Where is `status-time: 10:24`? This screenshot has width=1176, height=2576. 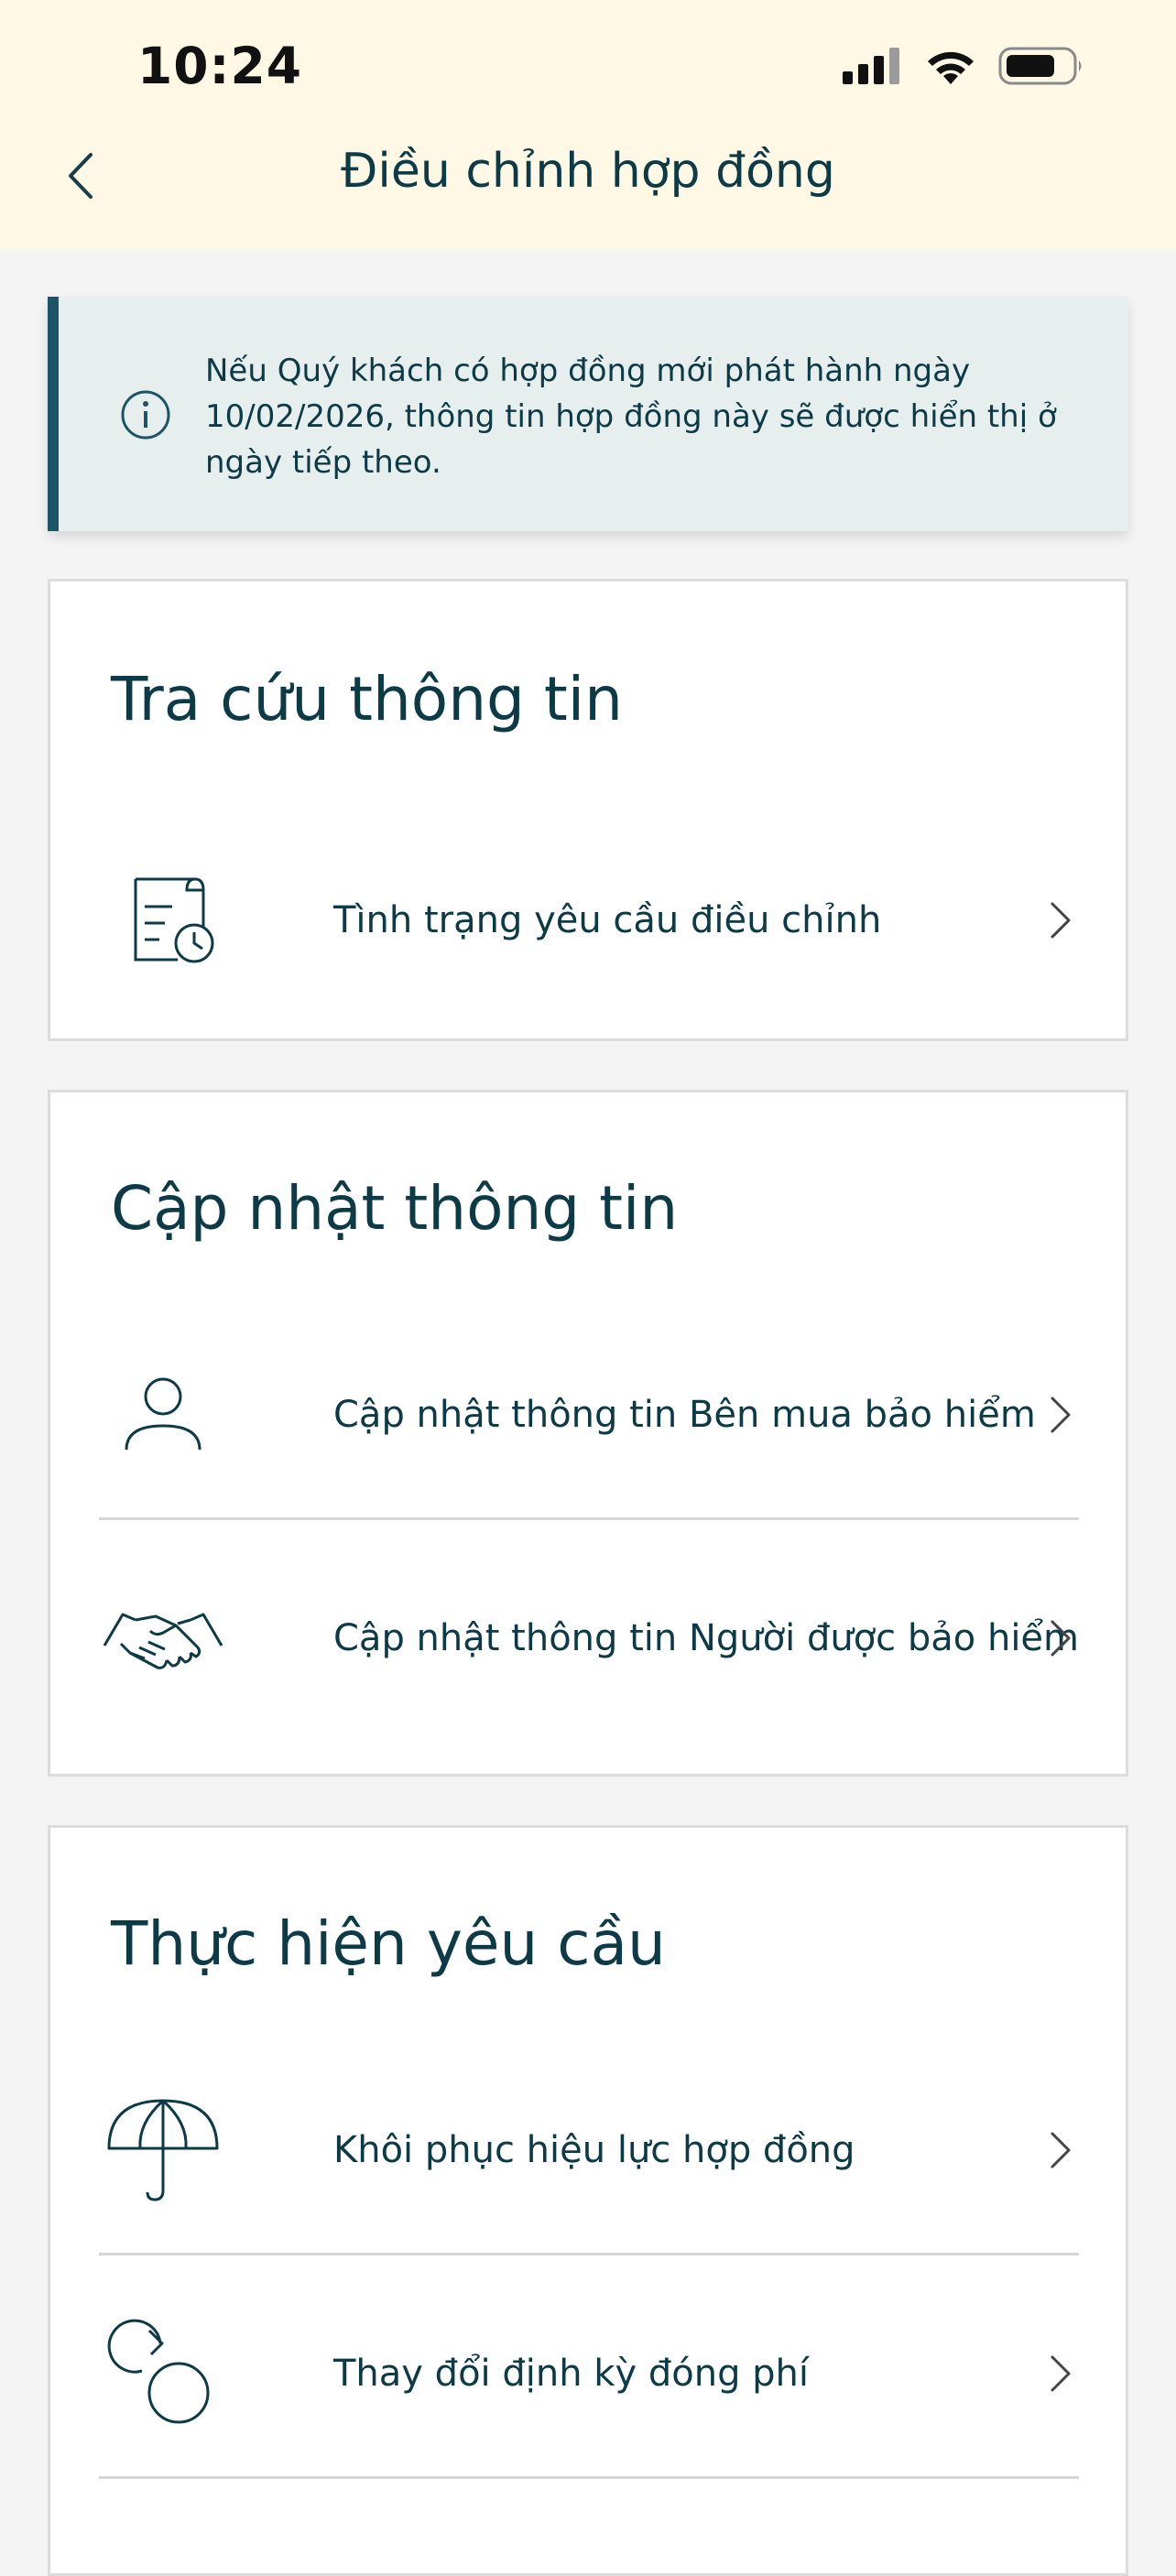 status-time: 10:24 is located at coordinates (220, 66).